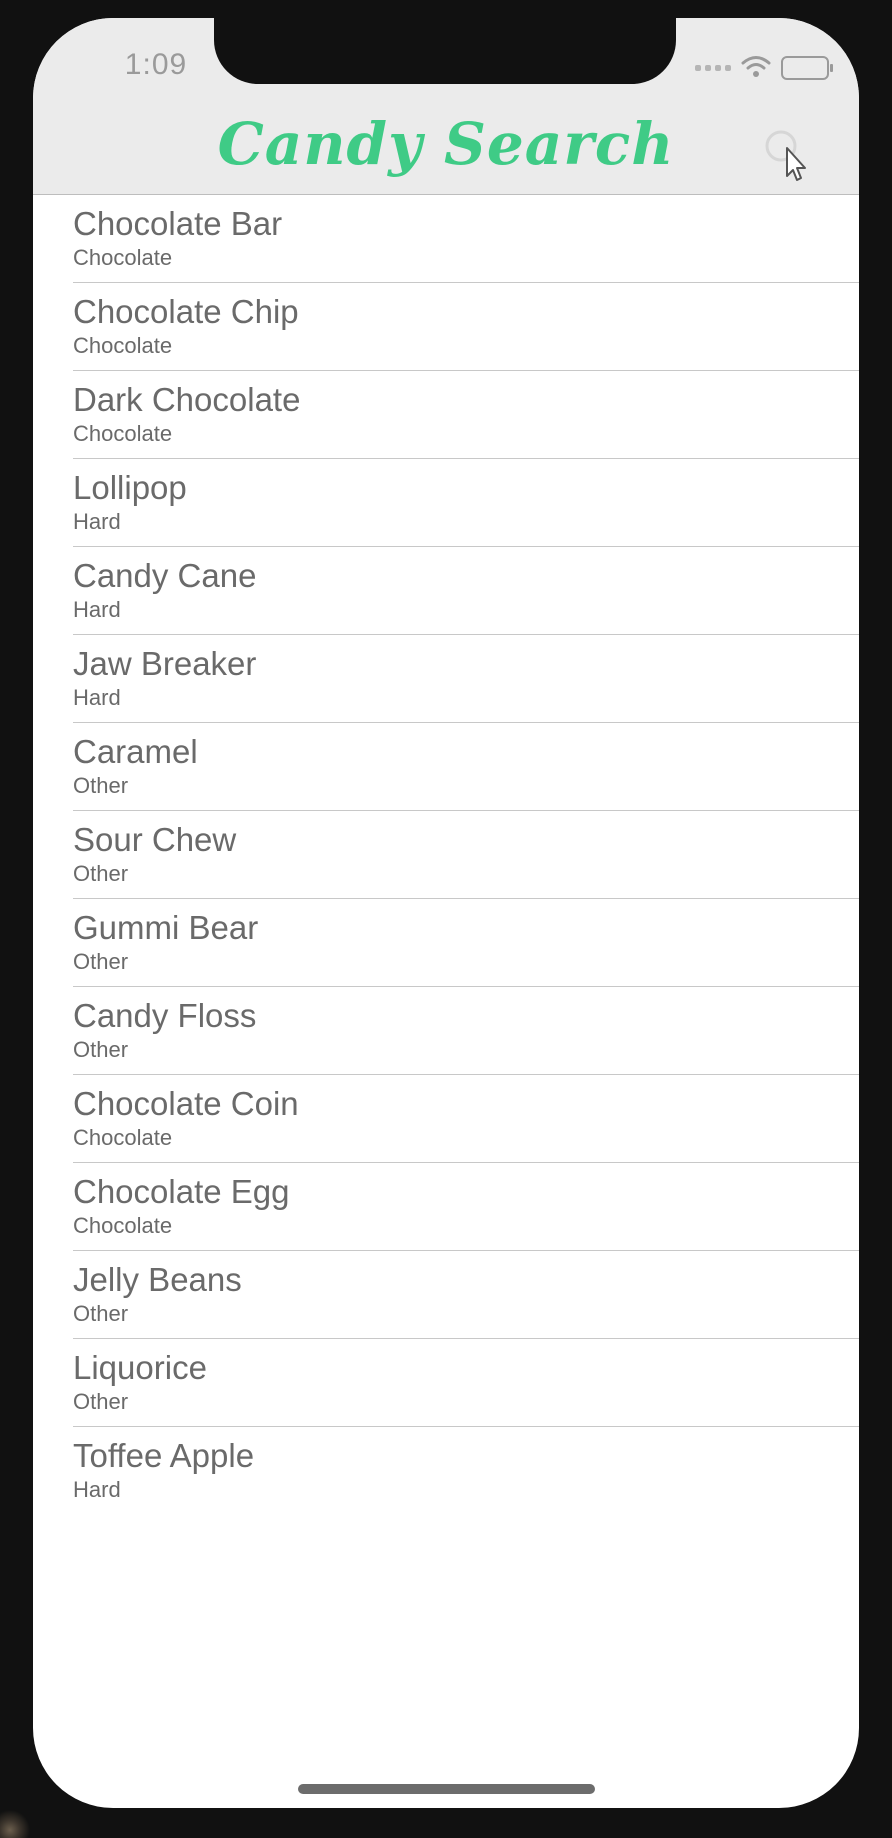 The height and width of the screenshot is (1838, 892). What do you see at coordinates (756, 68) in the screenshot?
I see `wifi-icon` at bounding box center [756, 68].